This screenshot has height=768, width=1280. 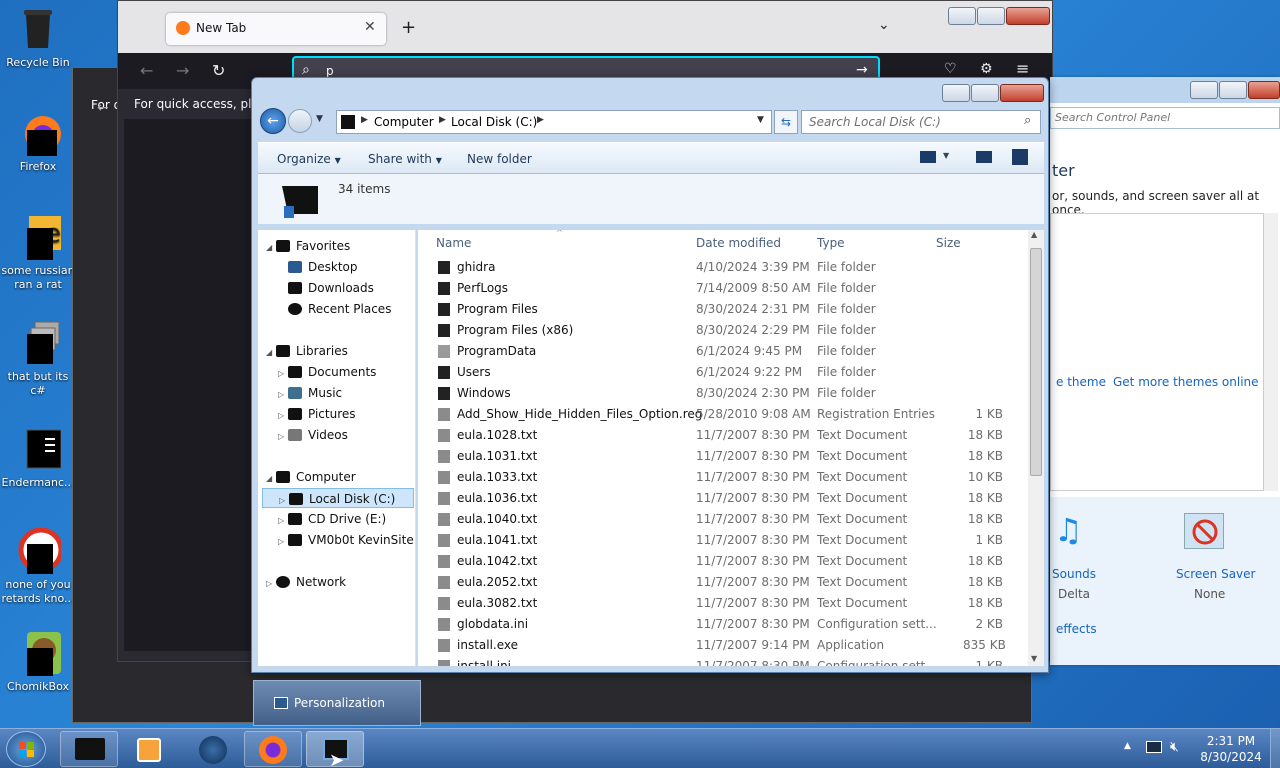 What do you see at coordinates (1204, 531) in the screenshot?
I see `screen-saver-icon` at bounding box center [1204, 531].